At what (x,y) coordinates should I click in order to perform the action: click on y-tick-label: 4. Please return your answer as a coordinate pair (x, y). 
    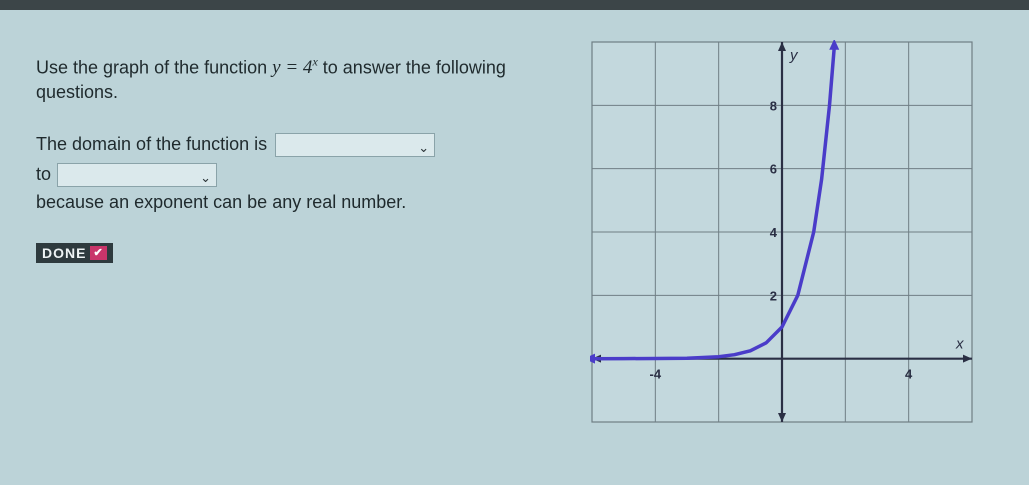
    Looking at the image, I should click on (774, 232).